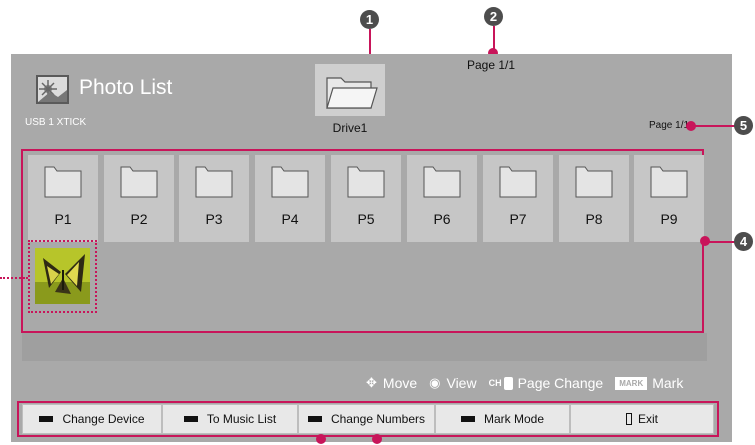 This screenshot has width=755, height=445. What do you see at coordinates (435, 382) in the screenshot?
I see `ok-button-icon: ◉` at bounding box center [435, 382].